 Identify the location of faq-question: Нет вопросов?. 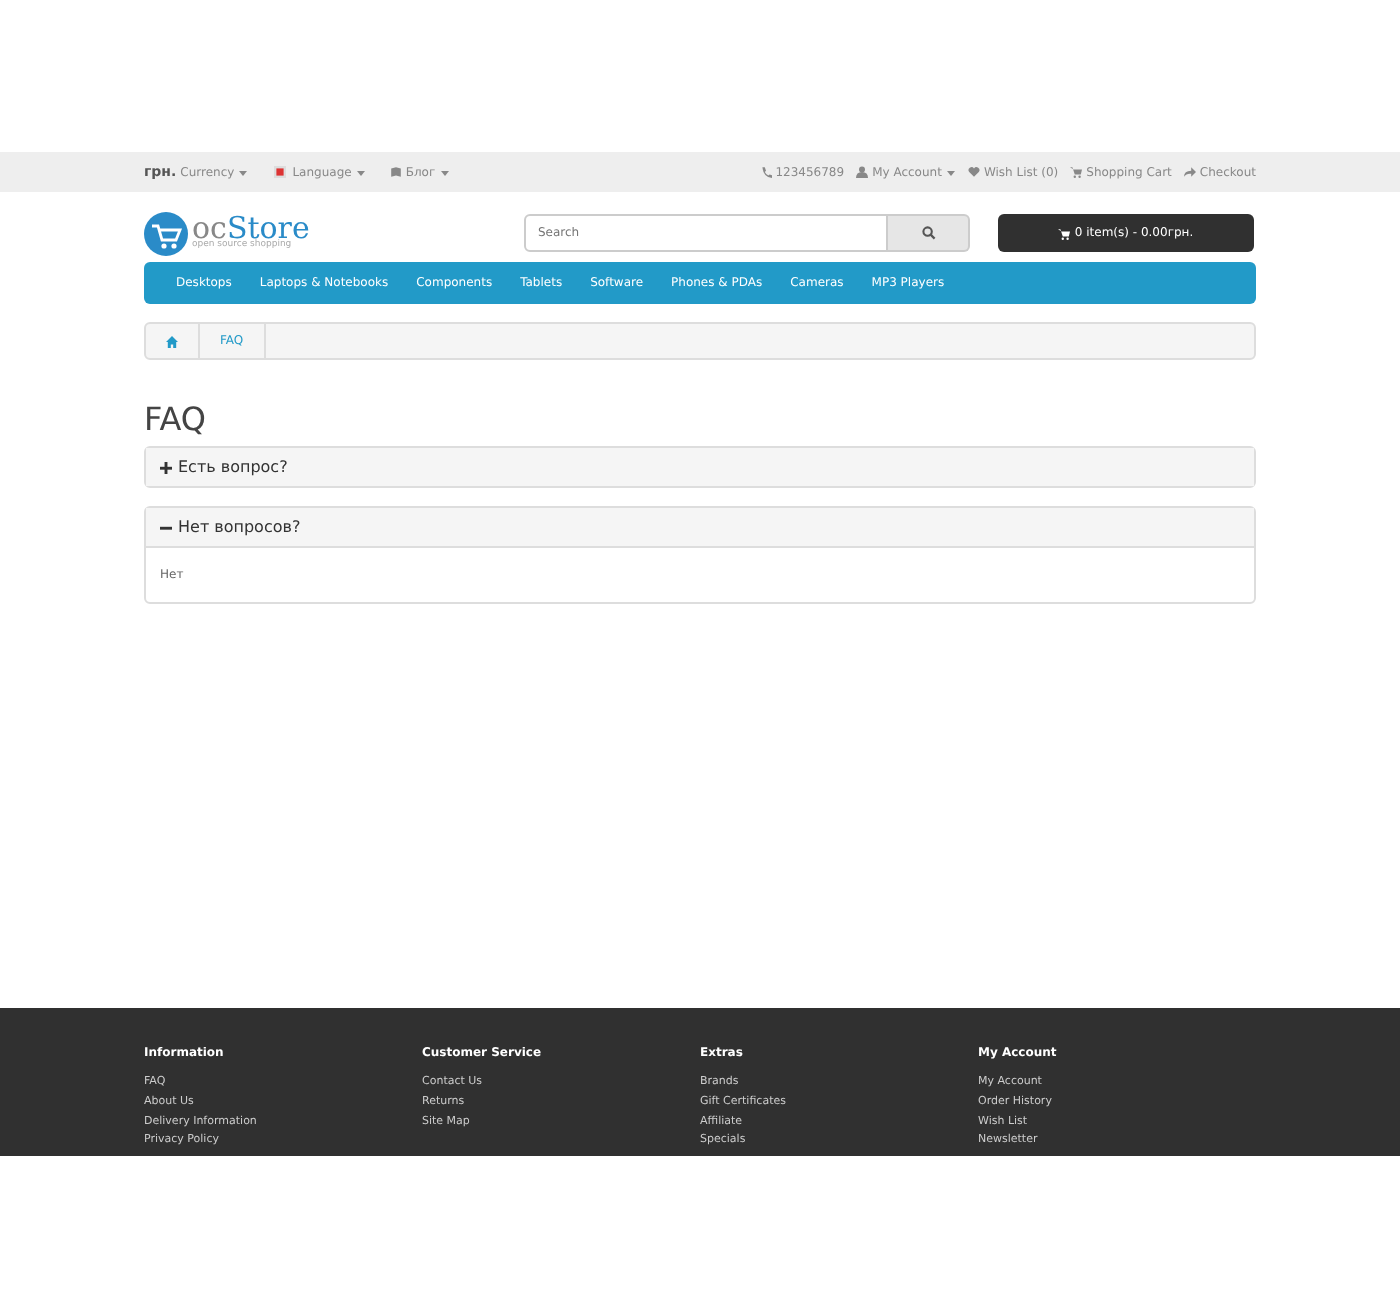
(700, 527).